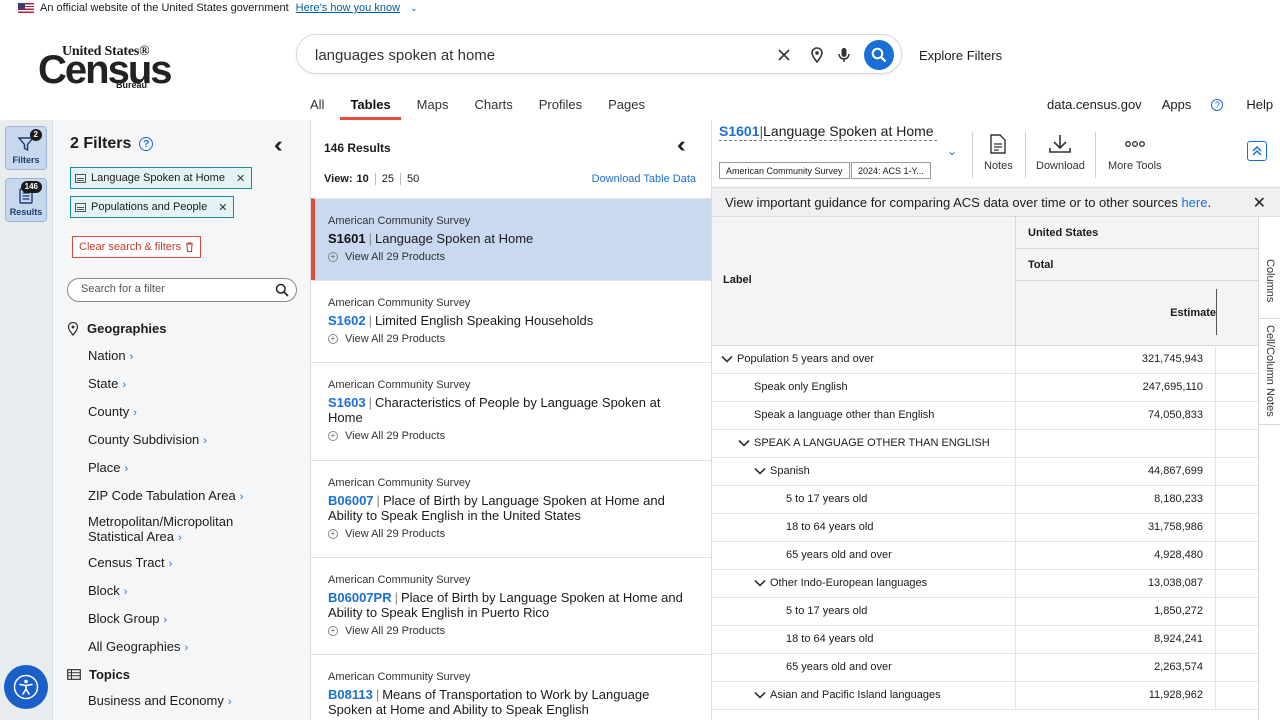  What do you see at coordinates (317, 106) in the screenshot?
I see `tab-all: All` at bounding box center [317, 106].